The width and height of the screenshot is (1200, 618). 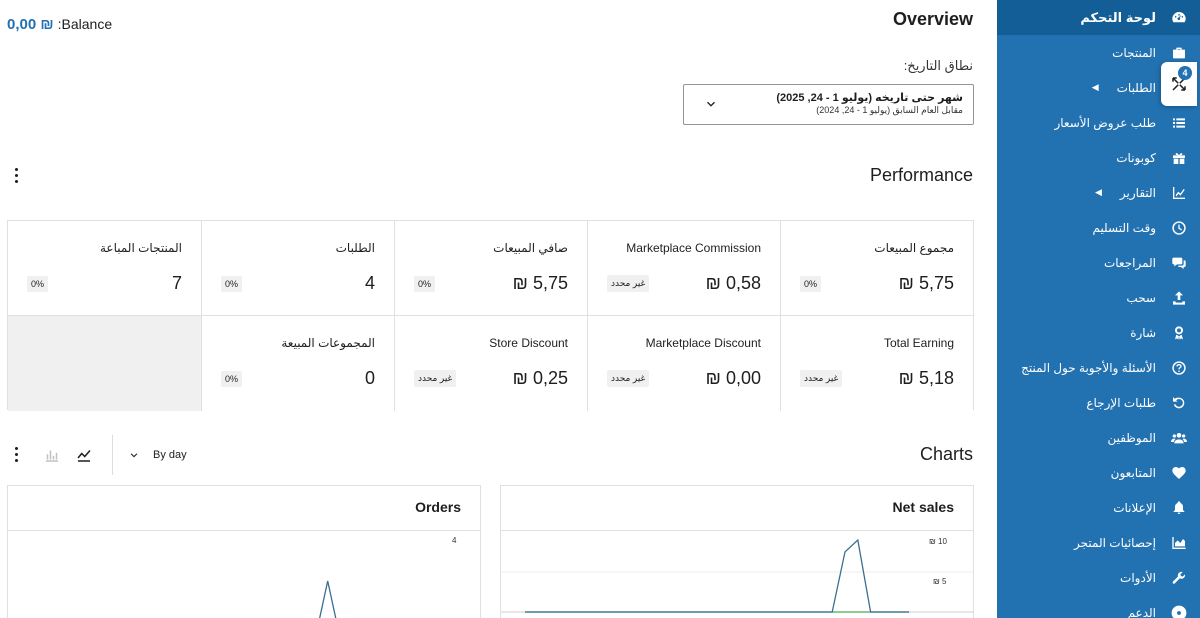 I want to click on lifebuoy-icon, so click(x=1179, y=611).